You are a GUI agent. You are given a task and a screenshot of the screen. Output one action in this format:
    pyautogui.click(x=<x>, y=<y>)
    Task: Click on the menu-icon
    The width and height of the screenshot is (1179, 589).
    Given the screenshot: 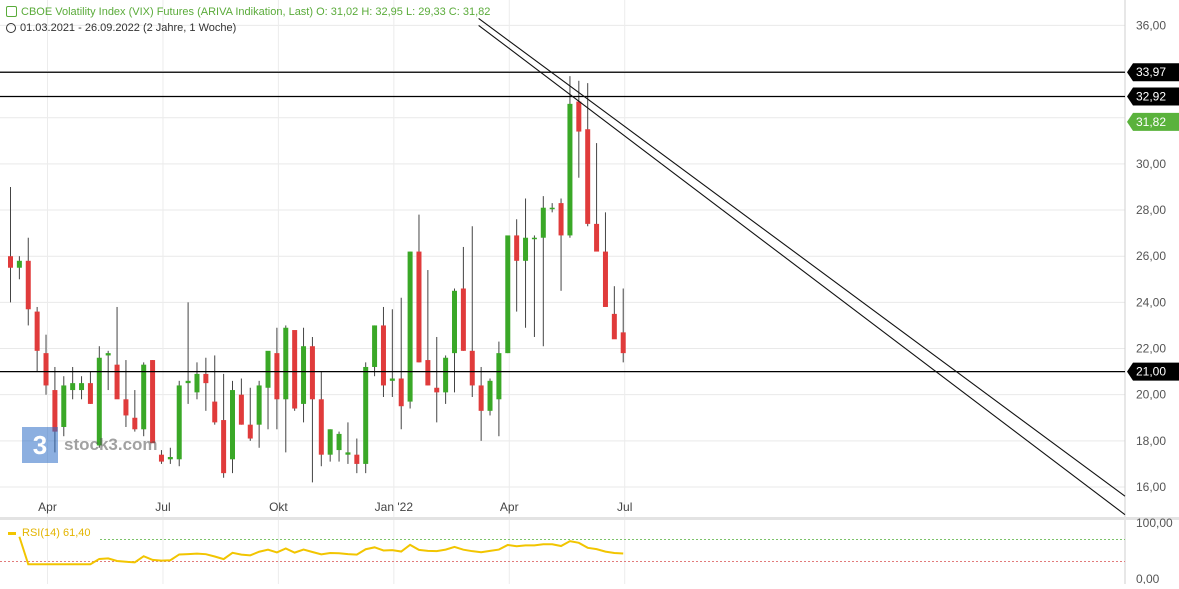 What is the action you would take?
    pyautogui.click(x=11, y=11)
    